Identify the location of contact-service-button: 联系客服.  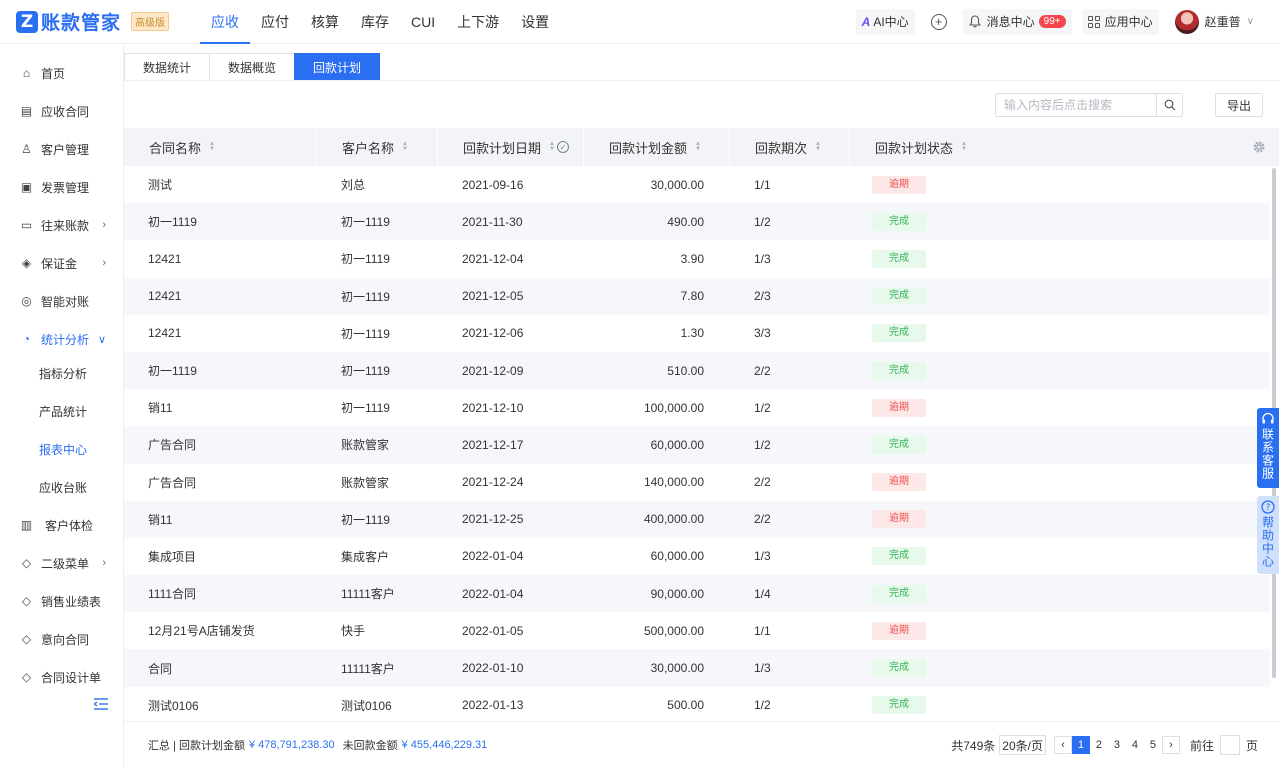
(1268, 448).